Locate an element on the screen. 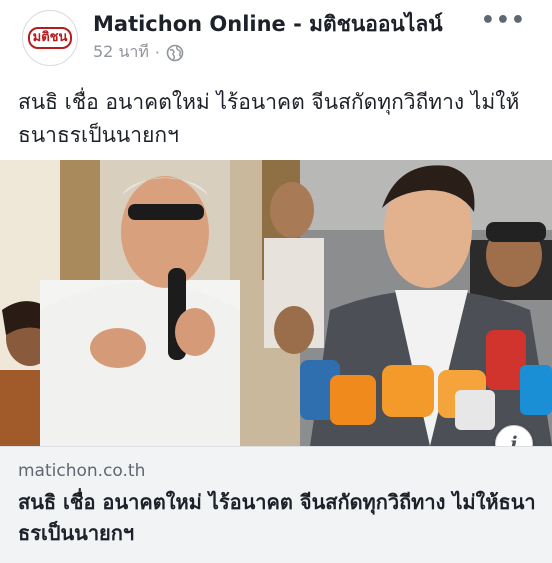  page-avatar: มติชน is located at coordinates (50, 38).